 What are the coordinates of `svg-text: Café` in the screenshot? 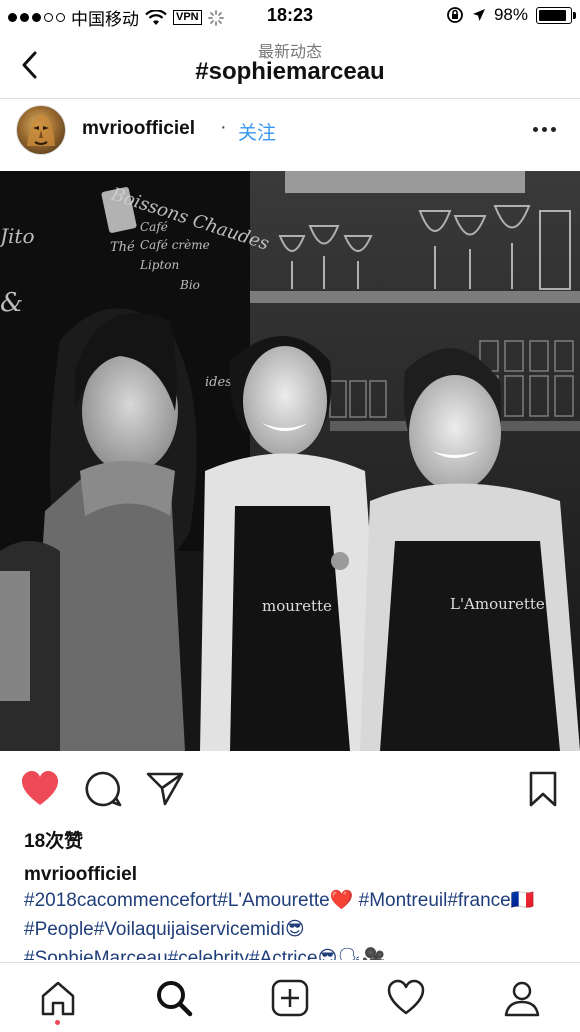 It's located at (154, 227).